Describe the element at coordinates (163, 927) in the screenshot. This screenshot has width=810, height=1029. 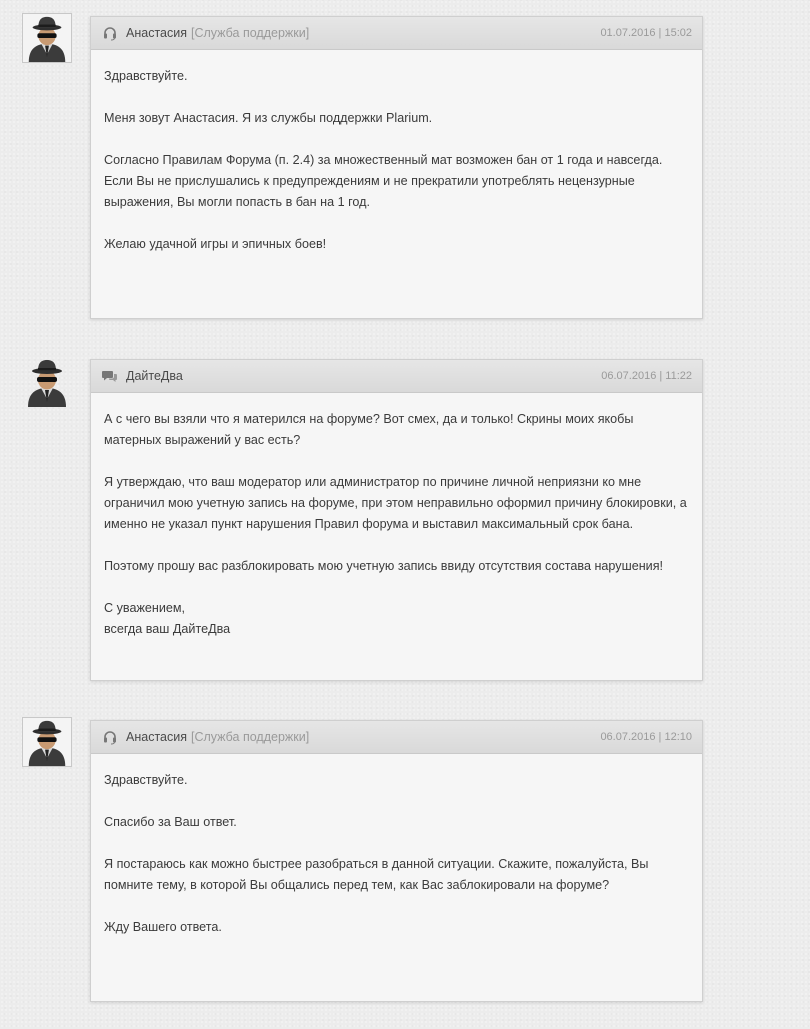
I see `message-paragraph: Жду Вашего ответа.` at that location.